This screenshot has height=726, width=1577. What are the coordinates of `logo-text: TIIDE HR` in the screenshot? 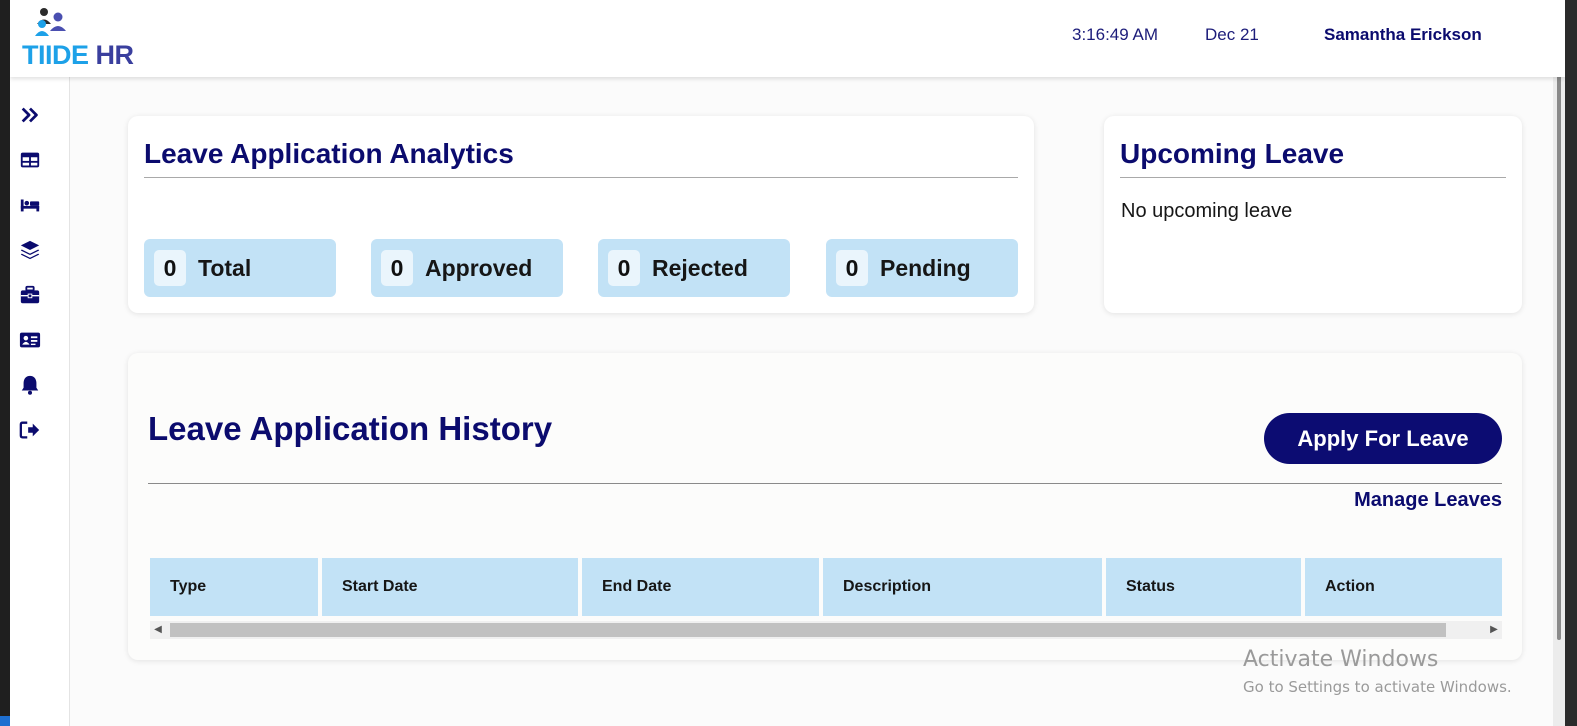 It's located at (78, 55).